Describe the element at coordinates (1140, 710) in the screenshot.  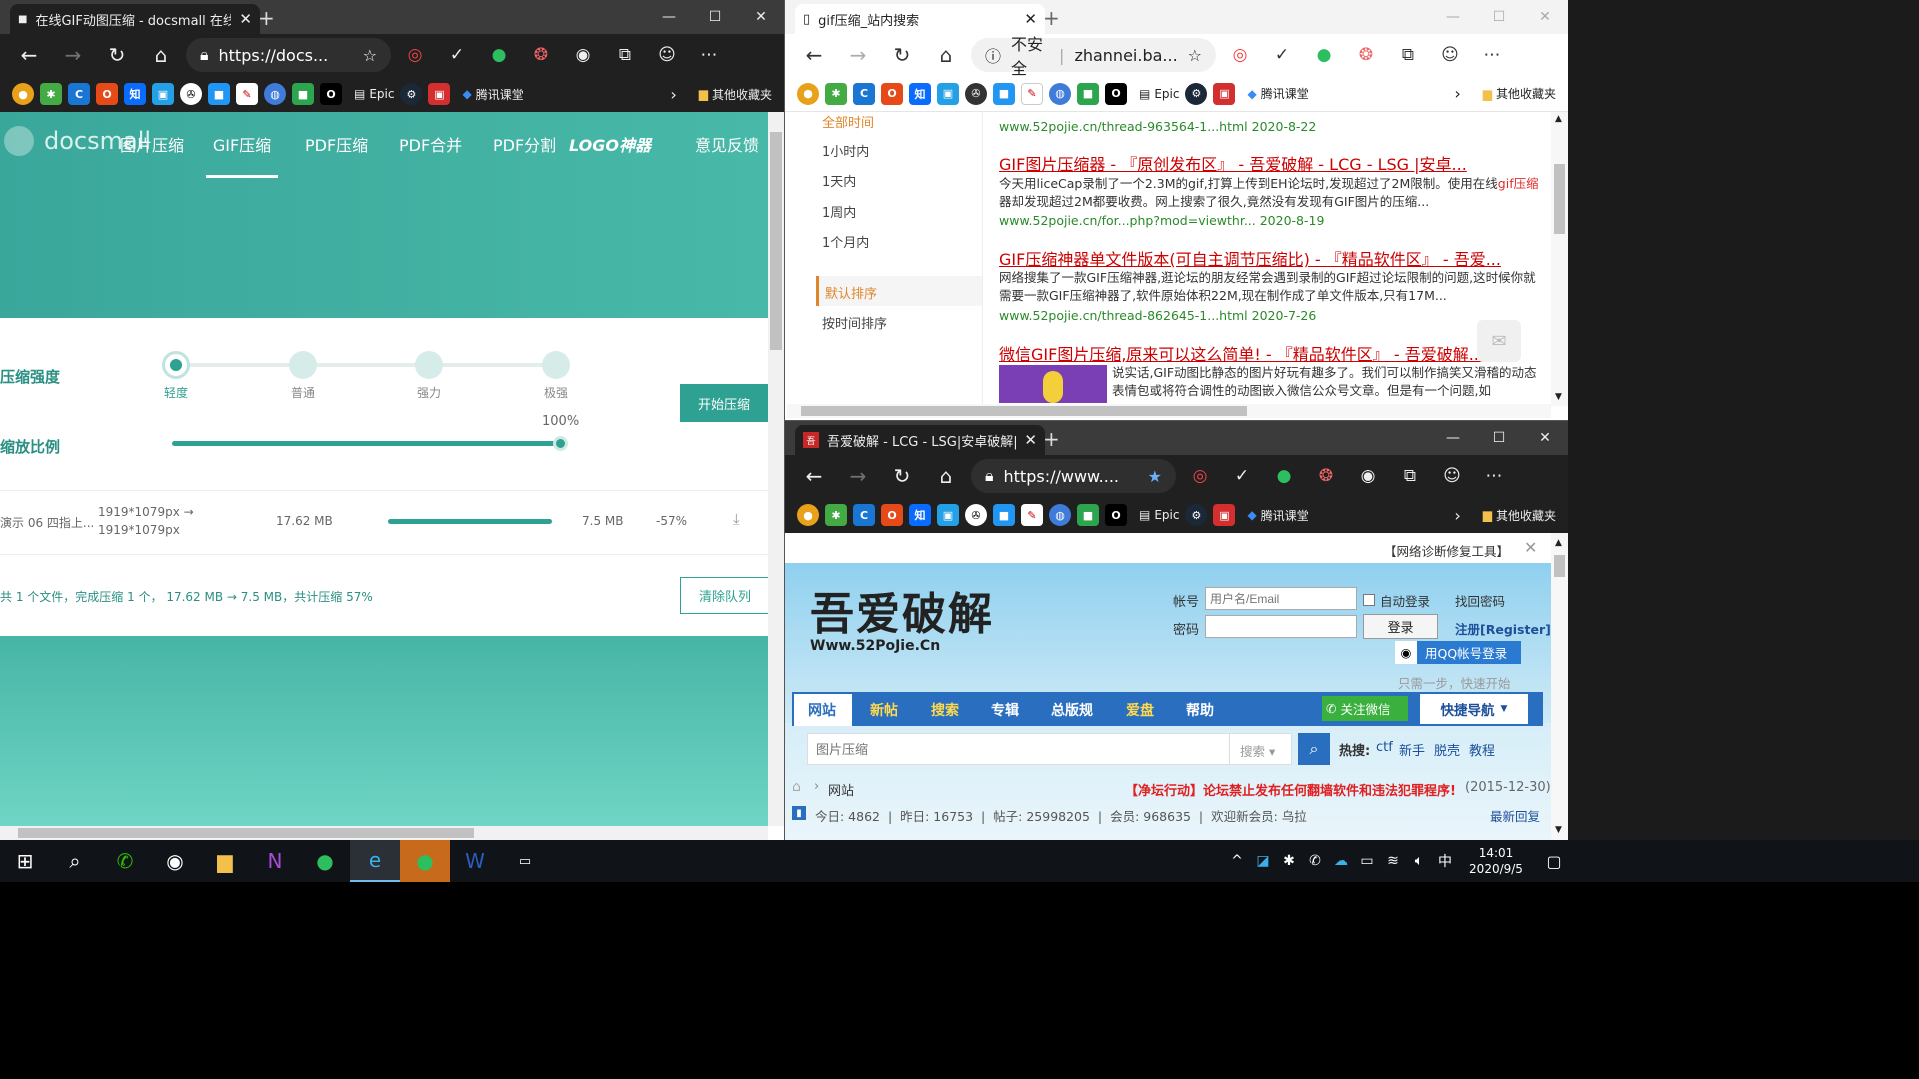
I see `nav-aipan: 爱盘` at that location.